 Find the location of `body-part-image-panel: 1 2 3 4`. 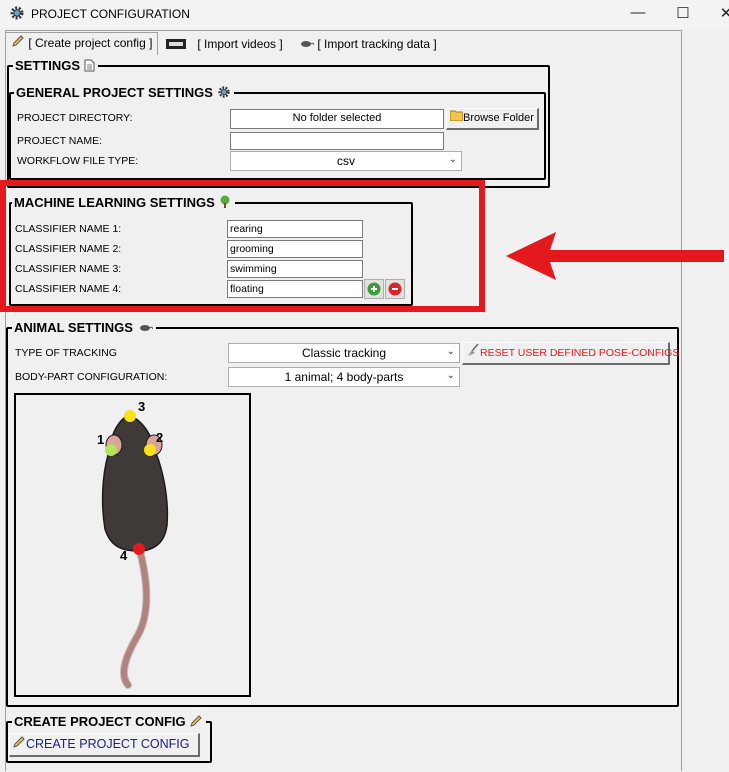

body-part-image-panel: 1 2 3 4 is located at coordinates (132, 545).